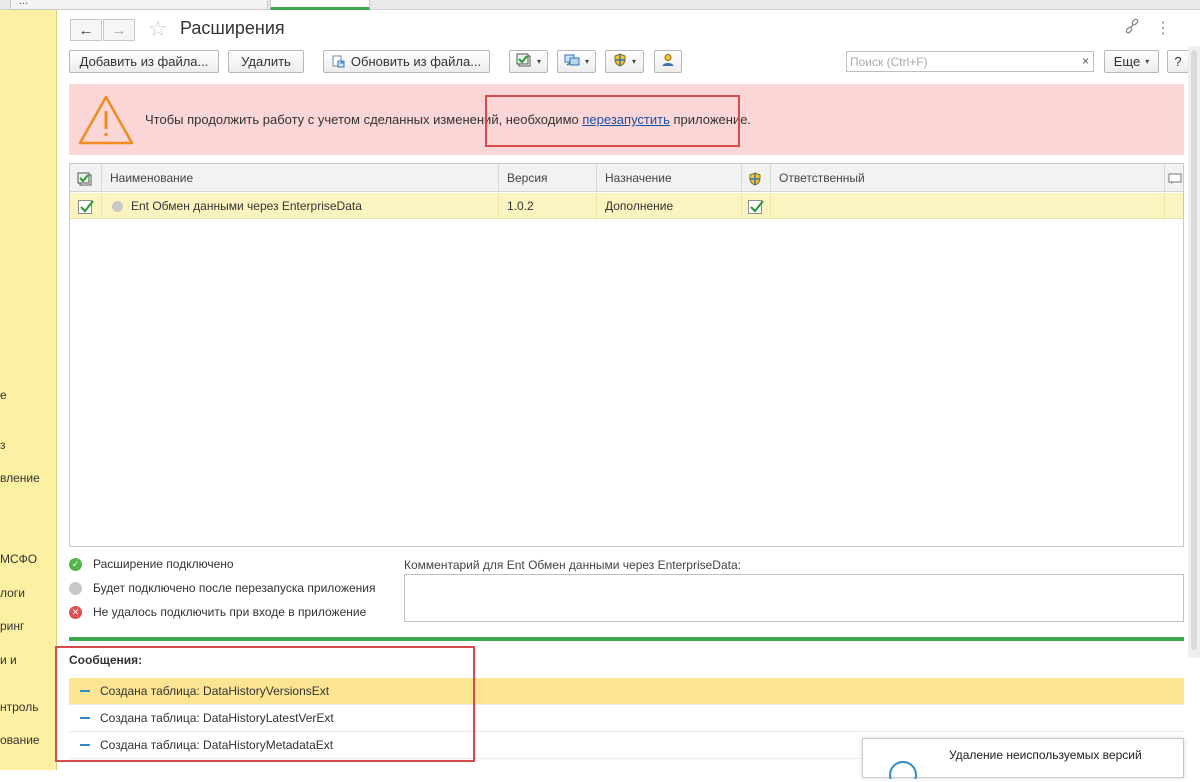 This screenshot has height=782, width=1200. I want to click on column-header-safe-mode, so click(756, 178).